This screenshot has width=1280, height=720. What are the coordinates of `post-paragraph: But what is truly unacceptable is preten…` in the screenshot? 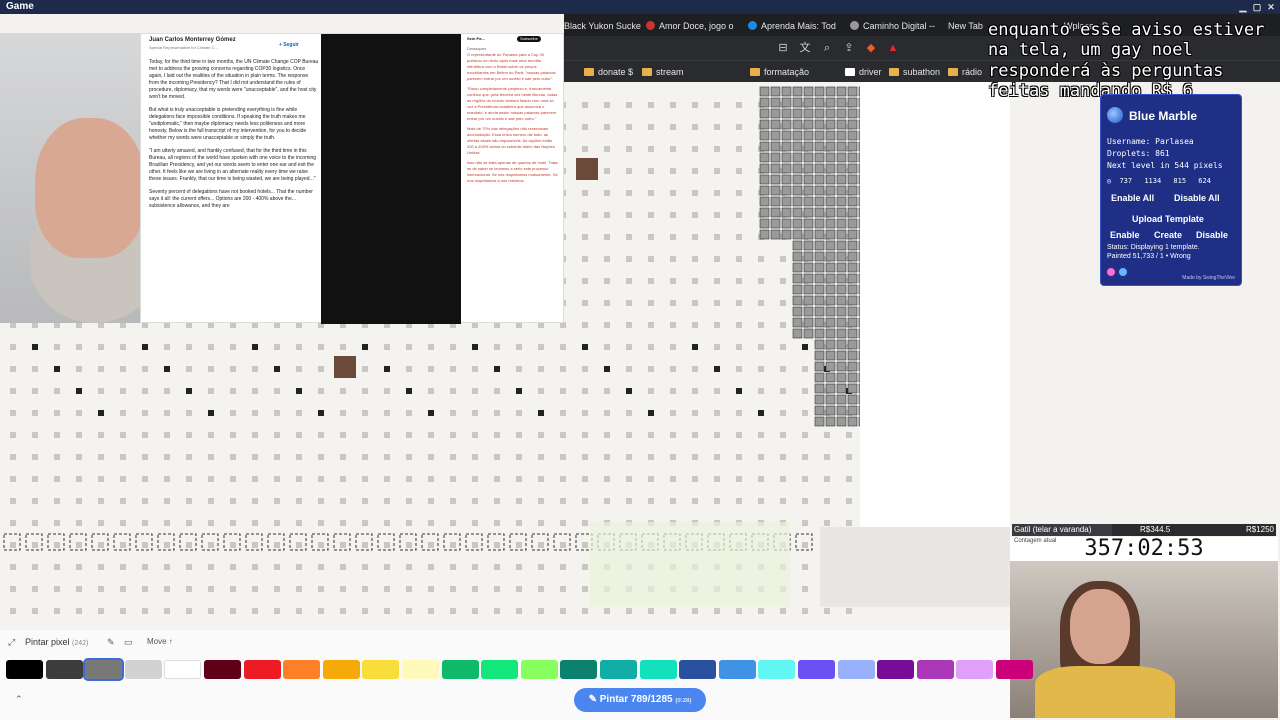 It's located at (228, 124).